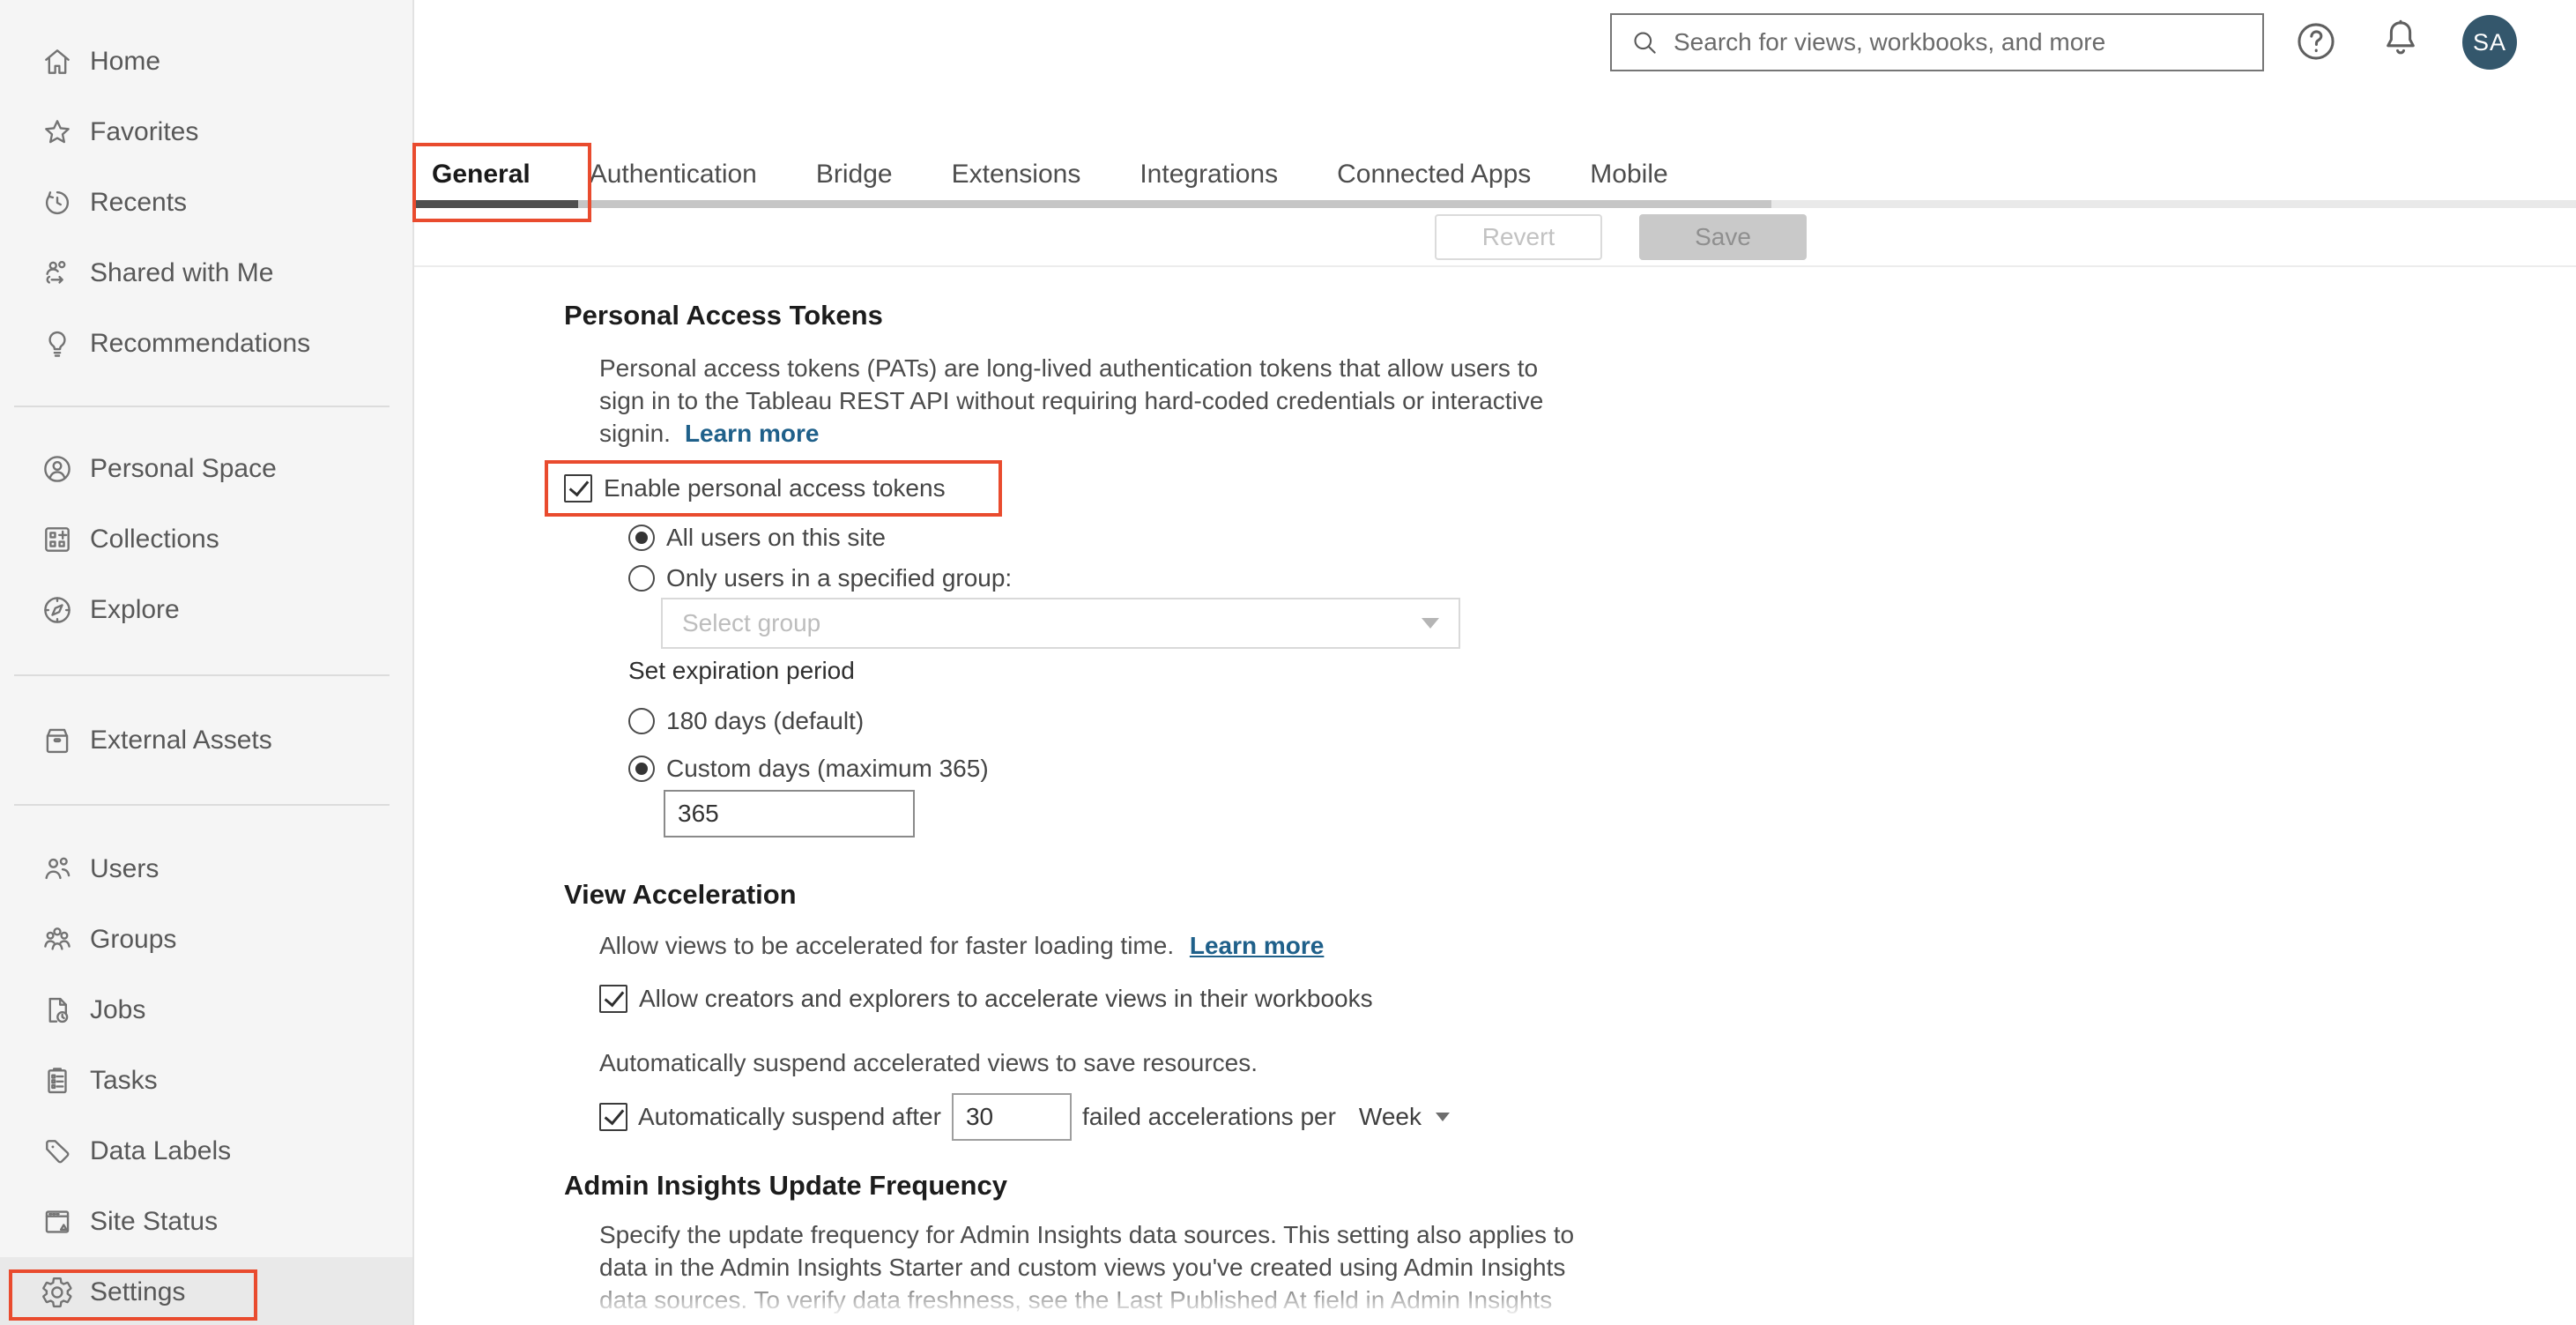 The image size is (2576, 1325). What do you see at coordinates (785, 1185) in the screenshot?
I see `section-title-admin-insights: Admin Insights Update Frequency` at bounding box center [785, 1185].